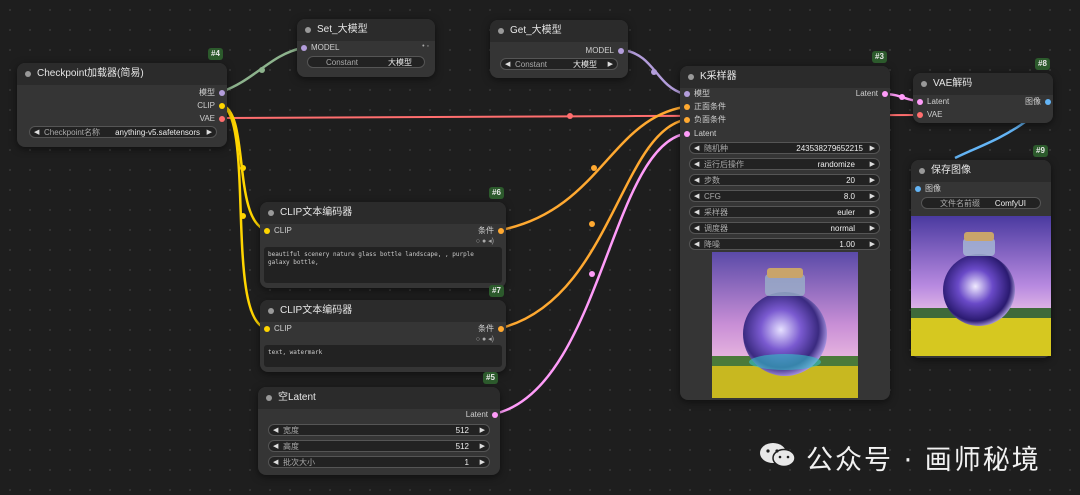 The height and width of the screenshot is (495, 1080). What do you see at coordinates (366, 30) in the screenshot?
I see `node-title: Set_大模型` at bounding box center [366, 30].